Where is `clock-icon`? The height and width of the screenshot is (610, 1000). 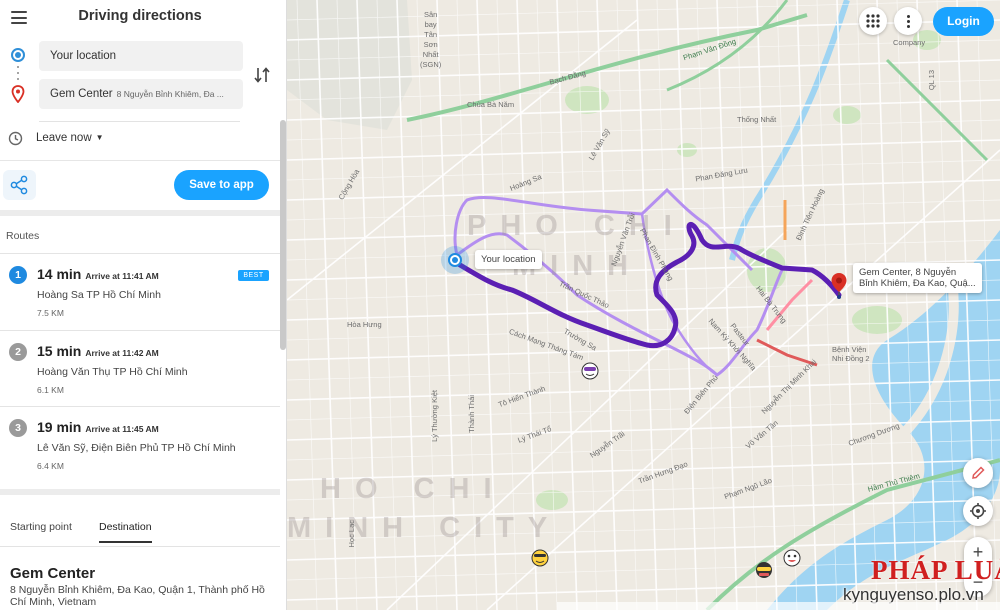 clock-icon is located at coordinates (15, 138).